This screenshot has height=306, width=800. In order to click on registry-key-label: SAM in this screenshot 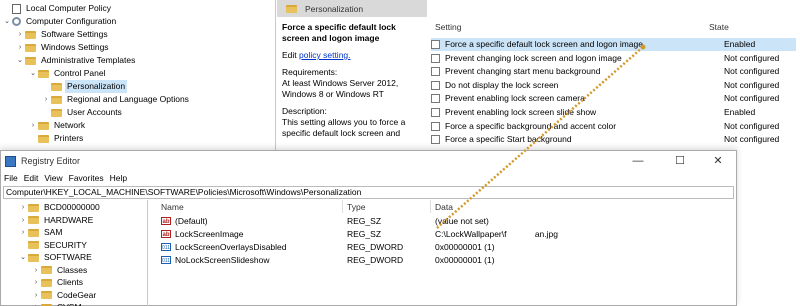, I will do `click(53, 232)`.